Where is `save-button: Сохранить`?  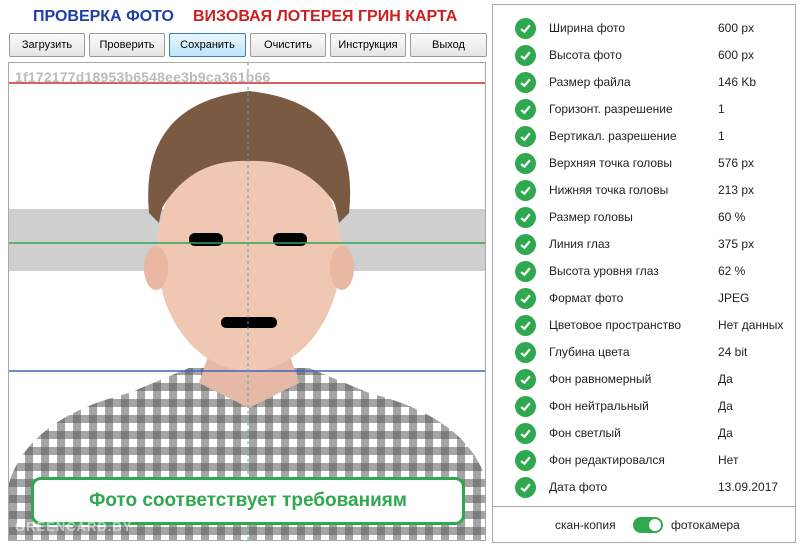 save-button: Сохранить is located at coordinates (207, 45).